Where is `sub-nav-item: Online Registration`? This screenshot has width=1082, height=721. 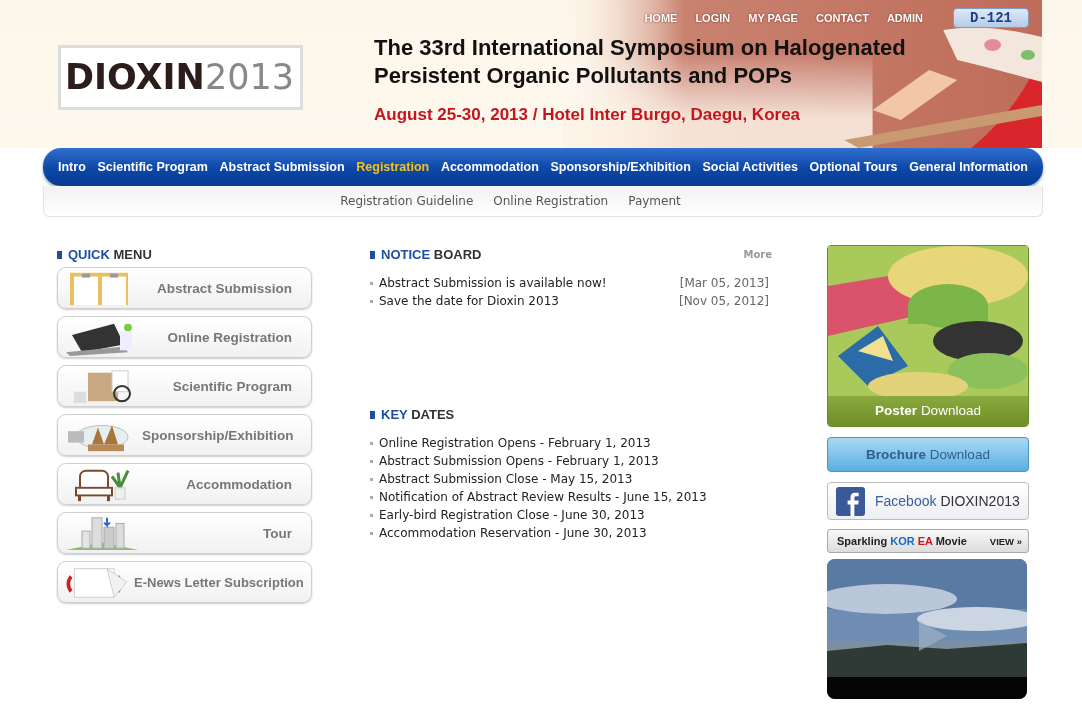 sub-nav-item: Online Registration is located at coordinates (551, 201).